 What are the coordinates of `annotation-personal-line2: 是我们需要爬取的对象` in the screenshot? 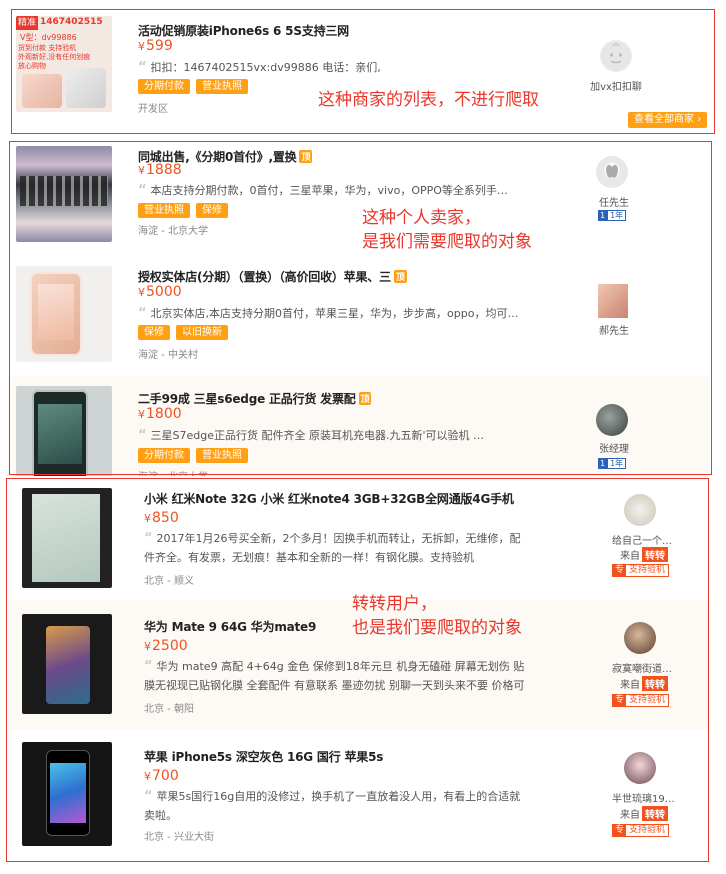 It's located at (447, 242).